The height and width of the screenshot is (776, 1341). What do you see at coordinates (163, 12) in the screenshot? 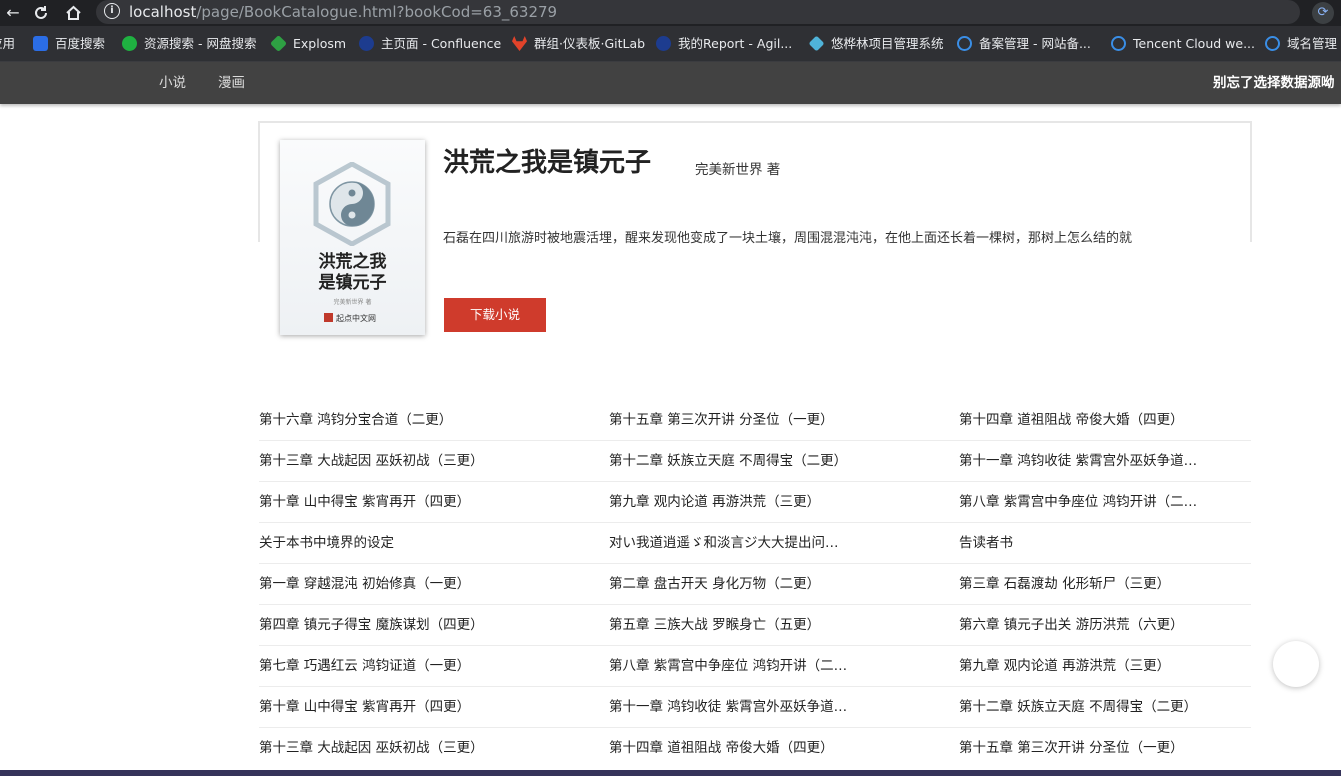
I see `url-host: localhost` at bounding box center [163, 12].